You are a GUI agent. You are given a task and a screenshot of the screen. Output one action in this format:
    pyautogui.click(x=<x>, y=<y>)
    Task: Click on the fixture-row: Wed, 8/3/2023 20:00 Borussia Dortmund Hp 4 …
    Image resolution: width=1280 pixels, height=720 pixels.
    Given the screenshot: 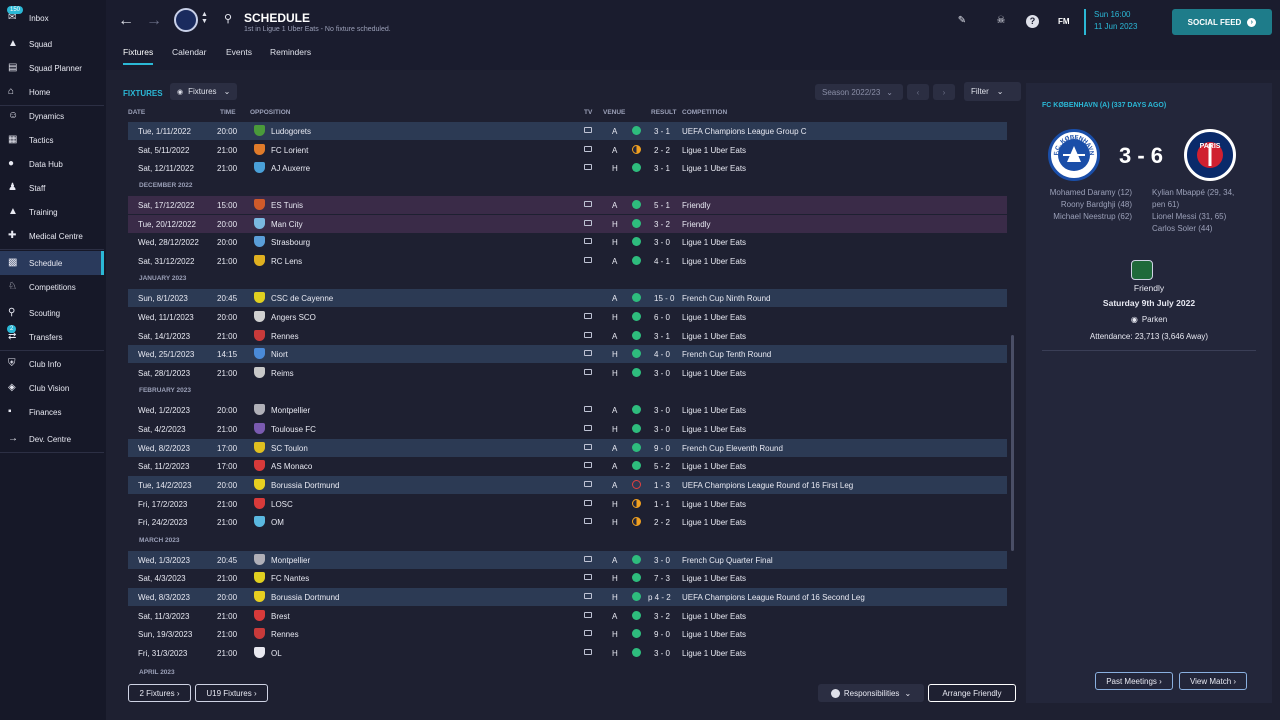 What is the action you would take?
    pyautogui.click(x=567, y=597)
    